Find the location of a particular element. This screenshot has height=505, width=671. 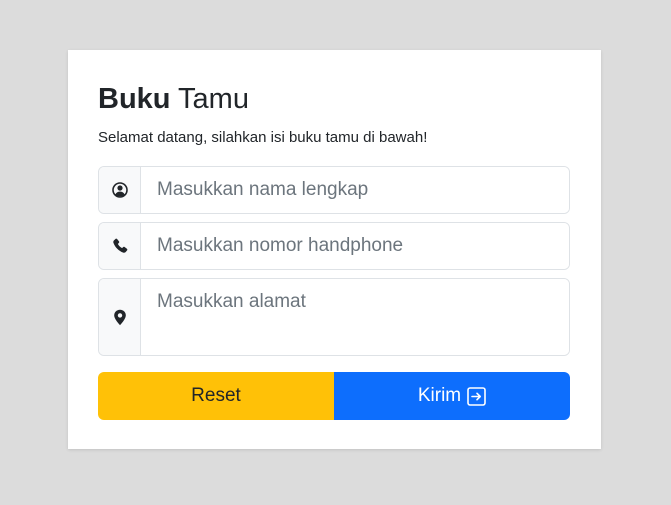

address-input-group is located at coordinates (334, 317).